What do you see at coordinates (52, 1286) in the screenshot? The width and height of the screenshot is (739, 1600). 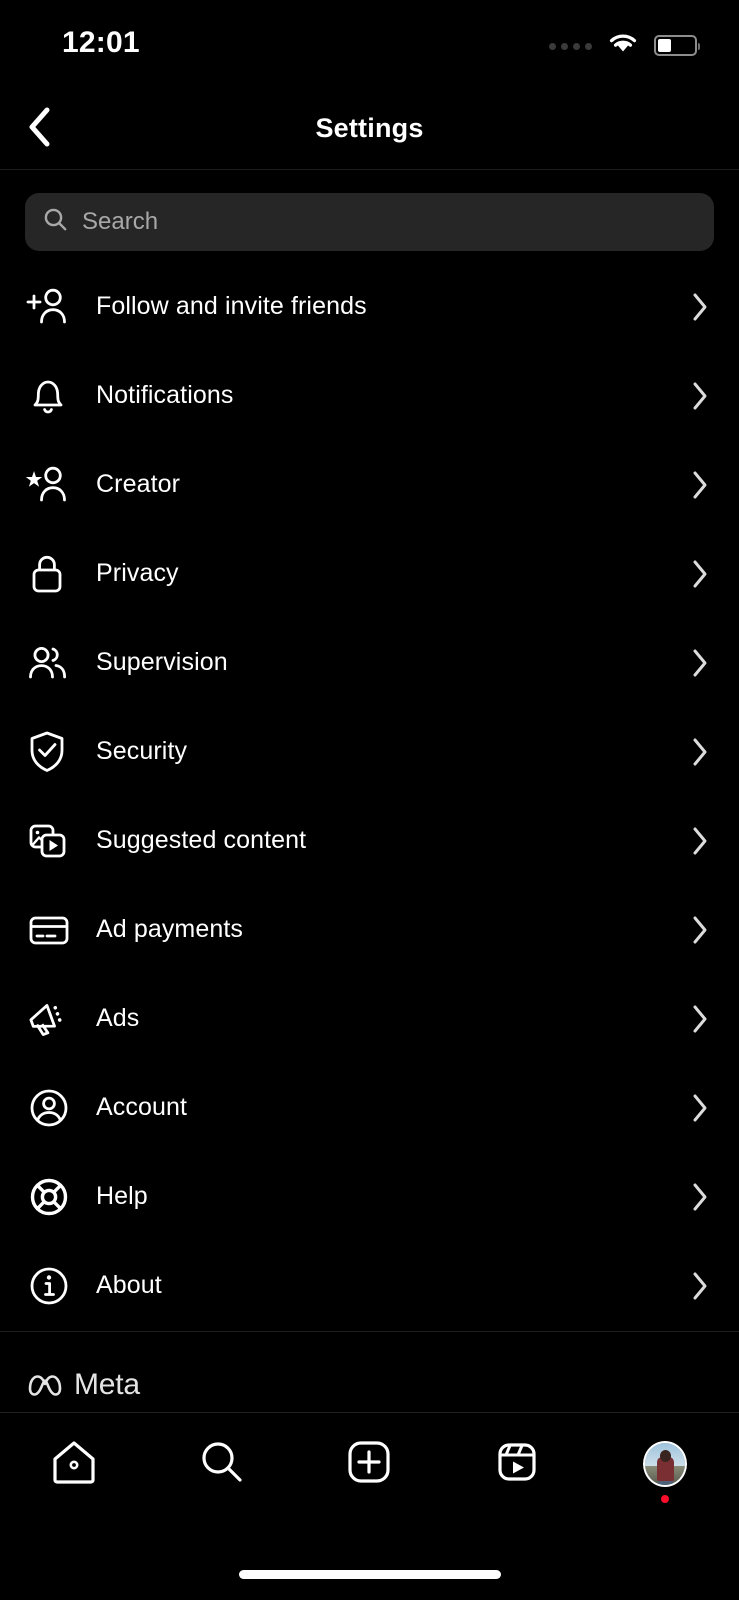 I see `info-circle-icon` at bounding box center [52, 1286].